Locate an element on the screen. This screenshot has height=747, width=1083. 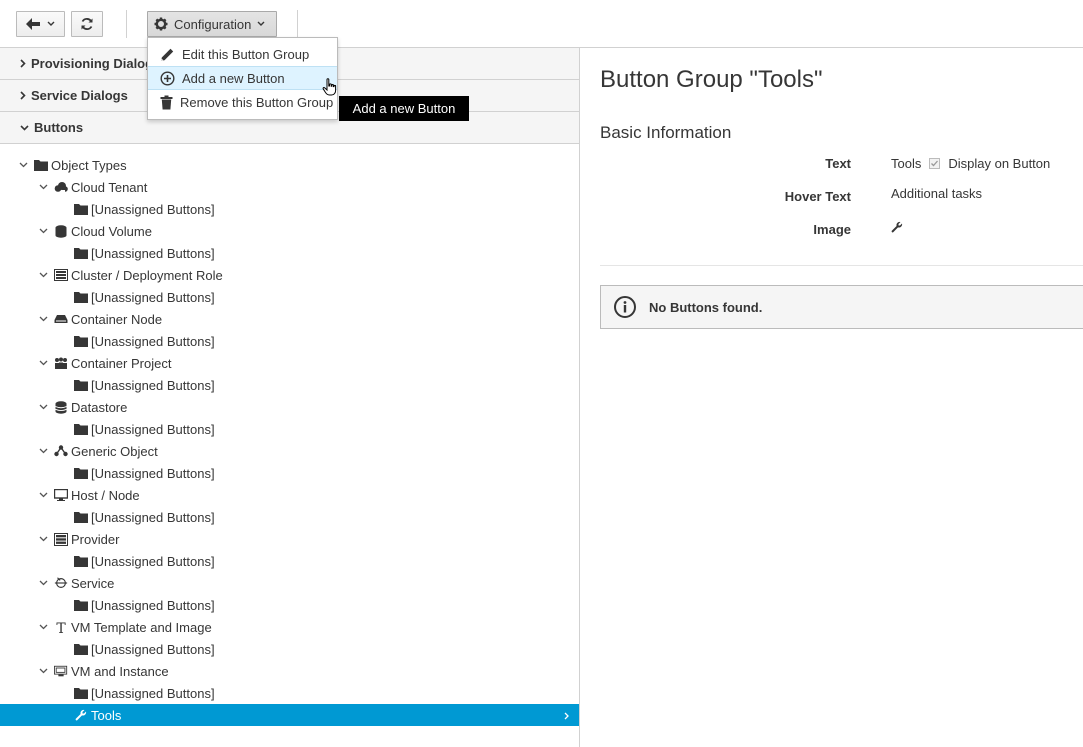
menu-item-add-button: Add a new Button is located at coordinates (242, 78).